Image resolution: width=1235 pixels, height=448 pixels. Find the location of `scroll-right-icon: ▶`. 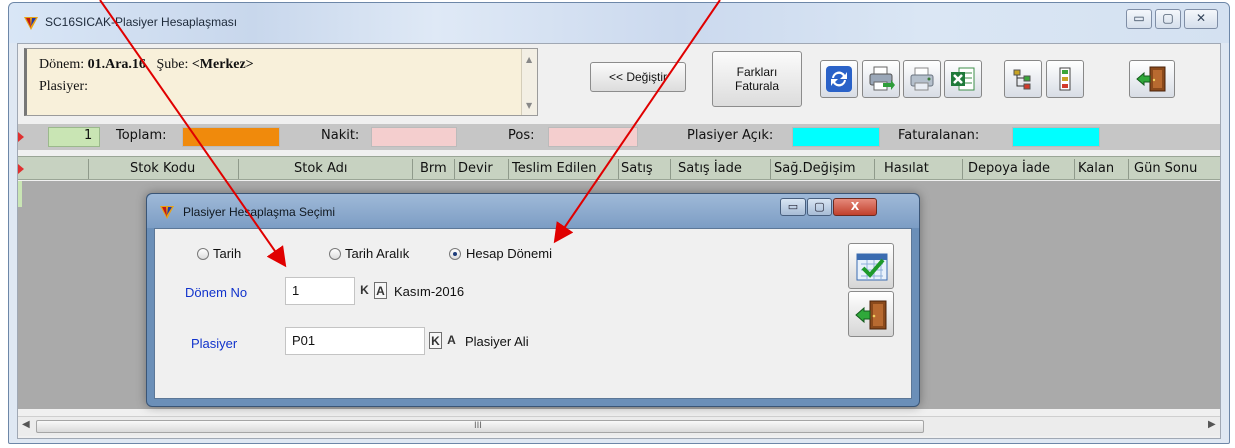

scroll-right-icon: ▶ is located at coordinates (1212, 424).